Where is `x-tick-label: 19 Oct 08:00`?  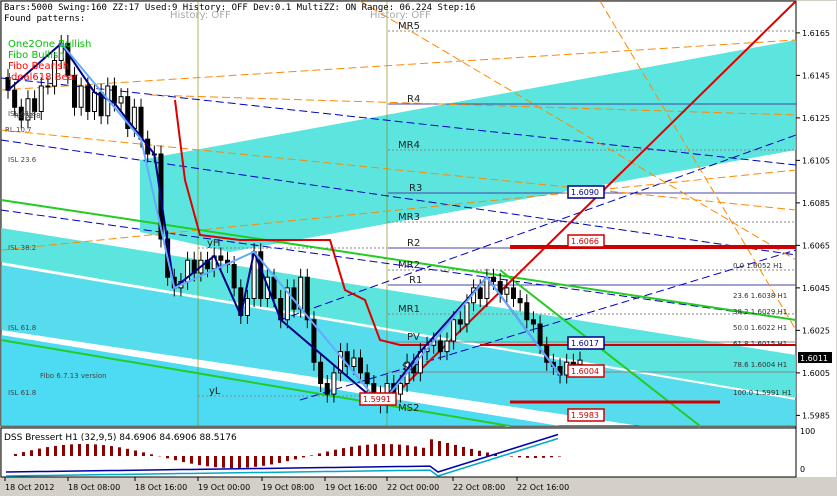
x-tick-label: 19 Oct 08:00 is located at coordinates (288, 487).